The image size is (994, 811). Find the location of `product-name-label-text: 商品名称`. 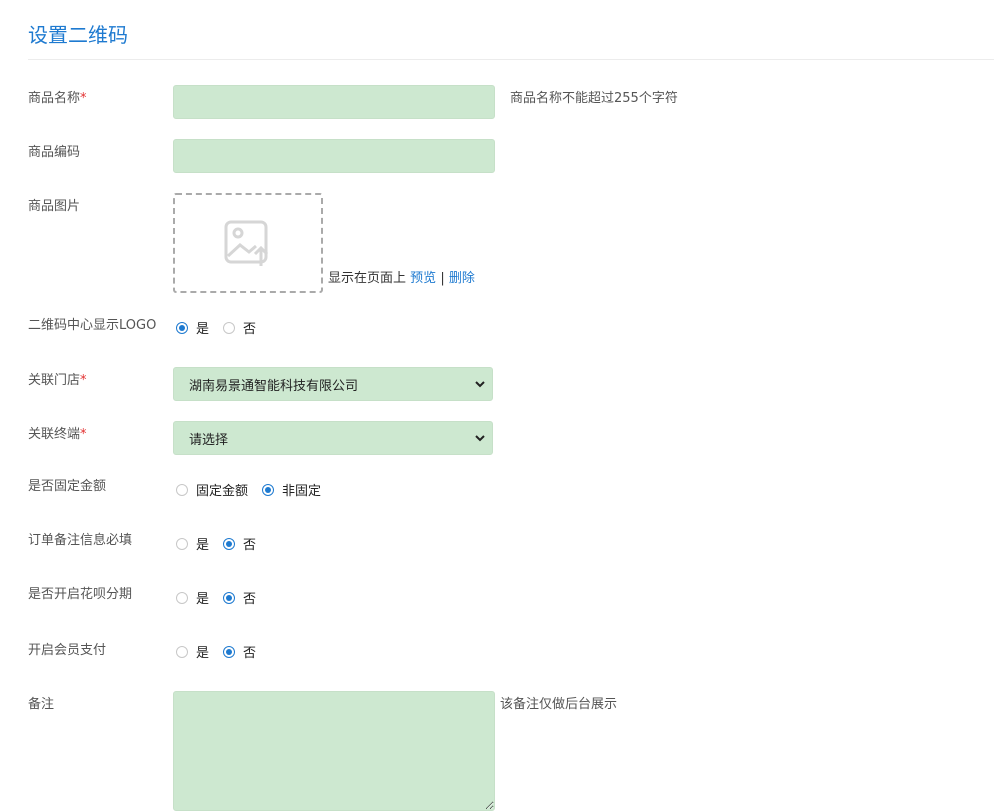

product-name-label-text: 商品名称 is located at coordinates (54, 98).